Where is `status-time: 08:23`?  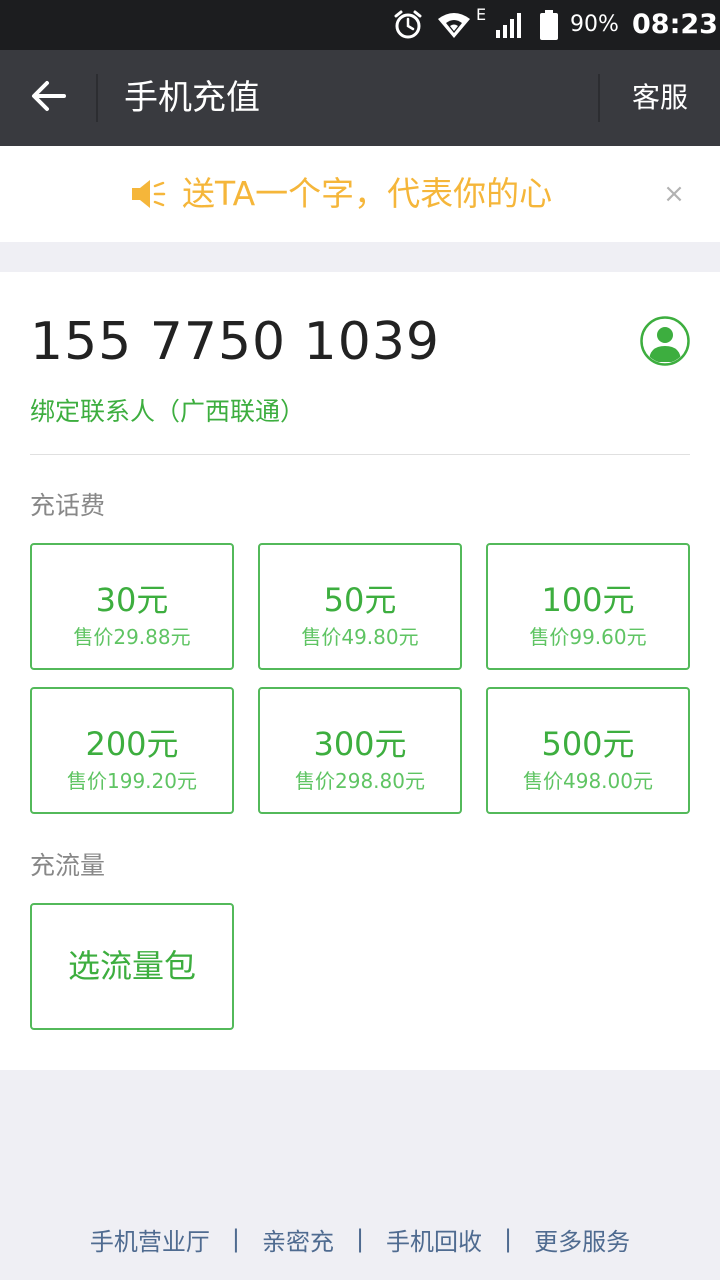 status-time: 08:23 is located at coordinates (675, 24).